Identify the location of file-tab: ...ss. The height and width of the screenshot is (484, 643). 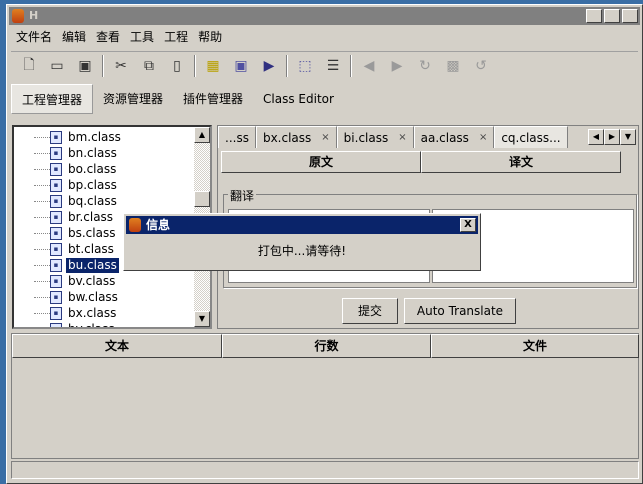
(237, 137).